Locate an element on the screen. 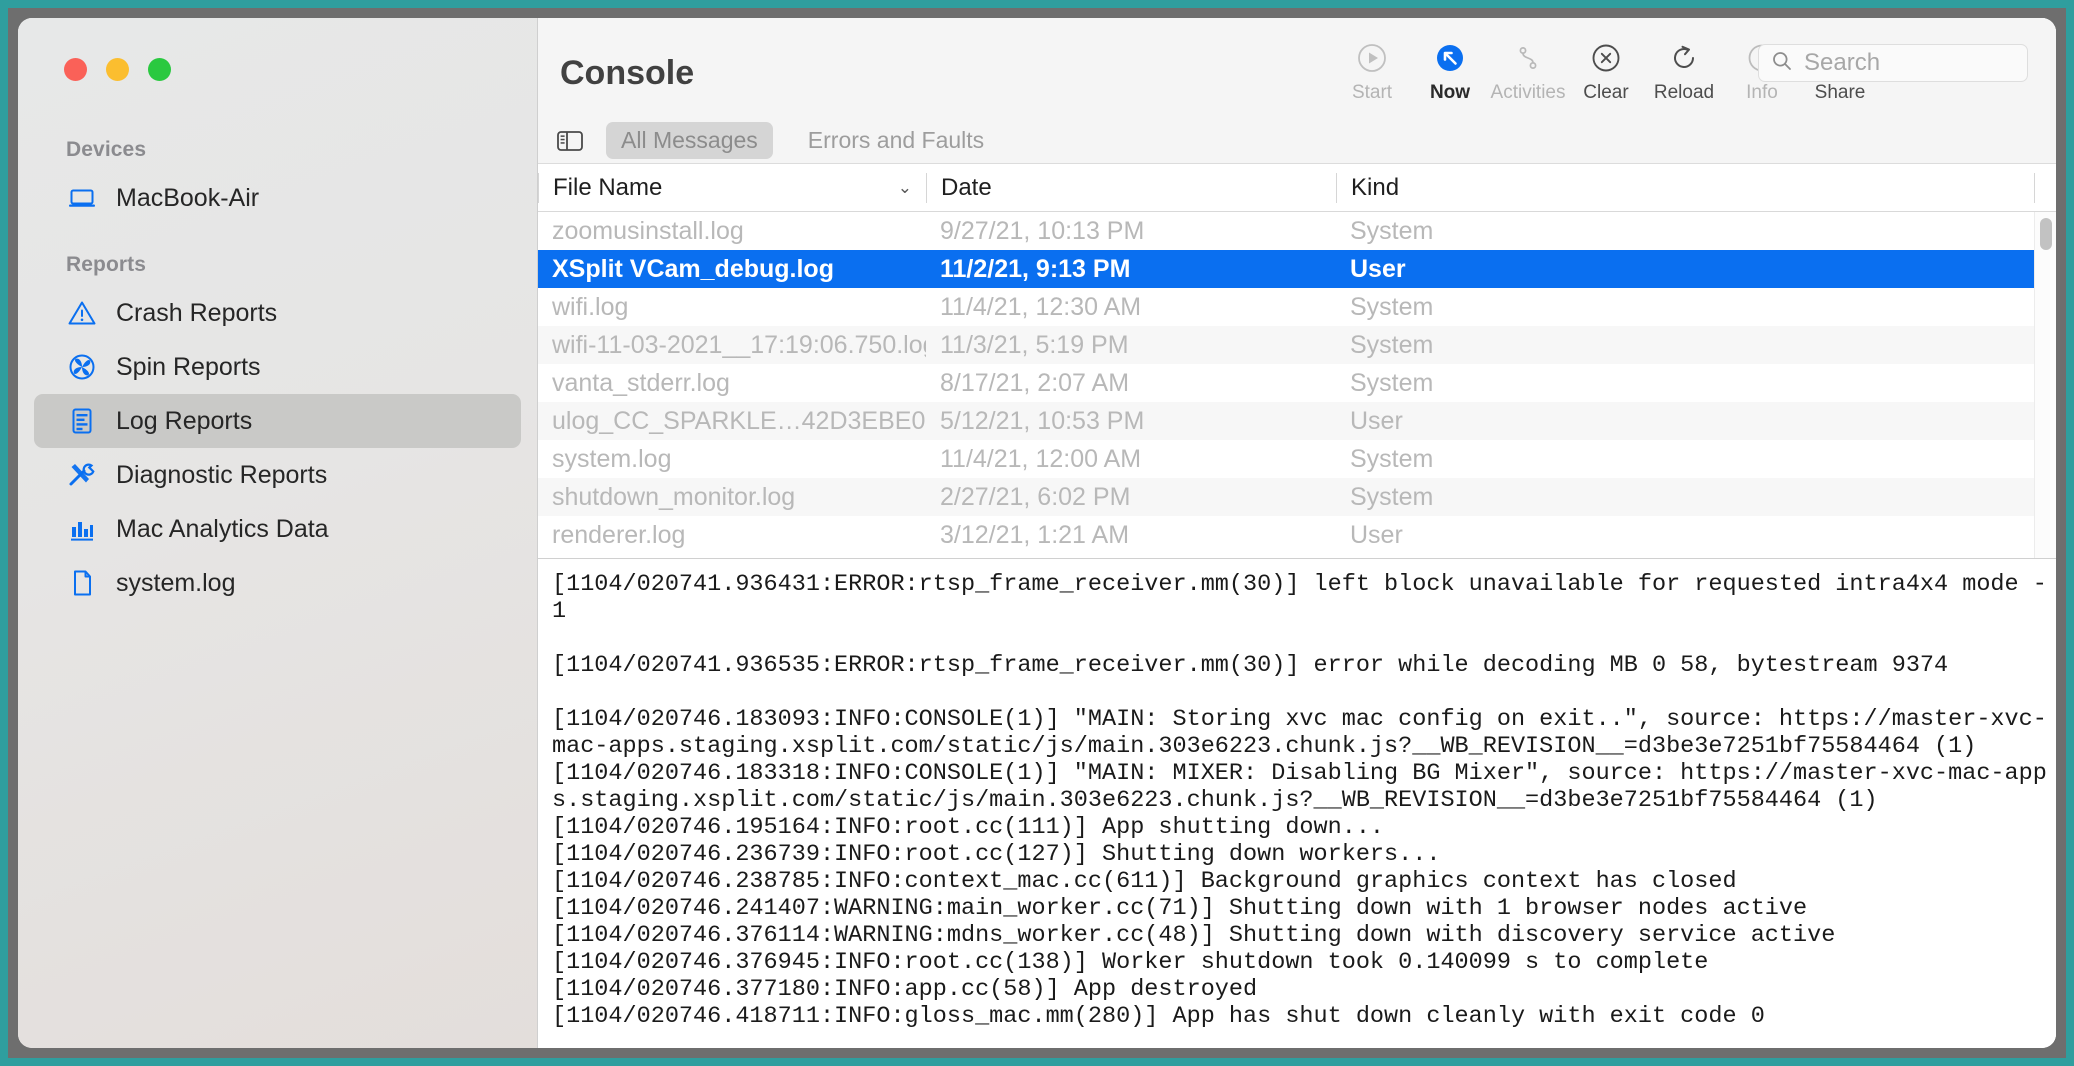 The height and width of the screenshot is (1066, 2074). column-header-spacer is located at coordinates (2045, 187).